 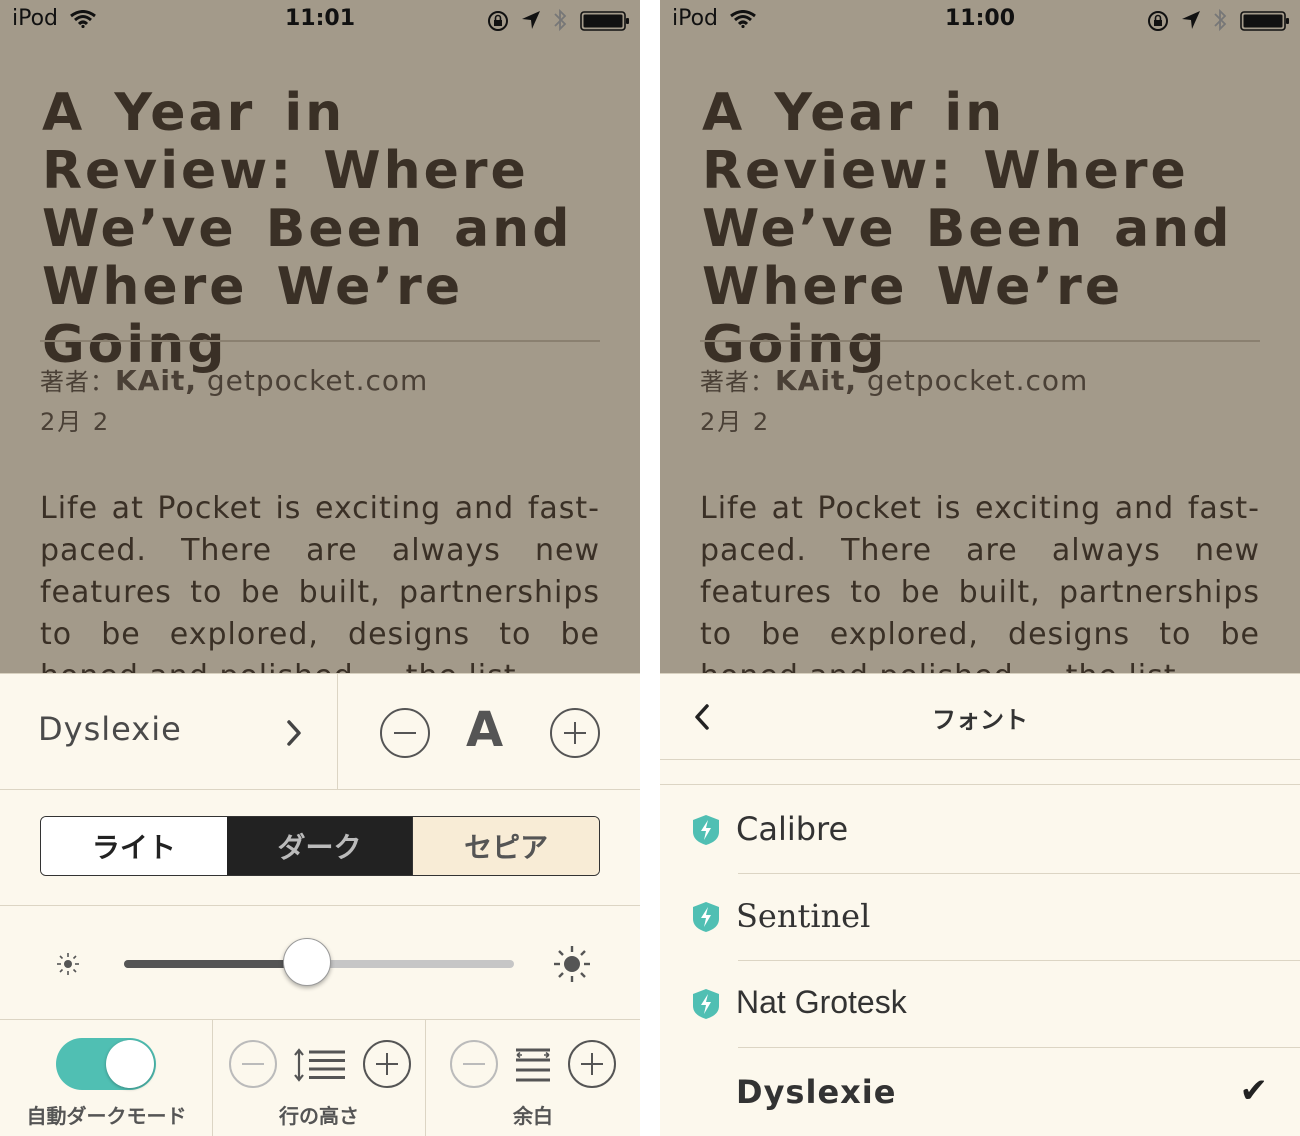 I want to click on line-height-icon, so click(x=319, y=1065).